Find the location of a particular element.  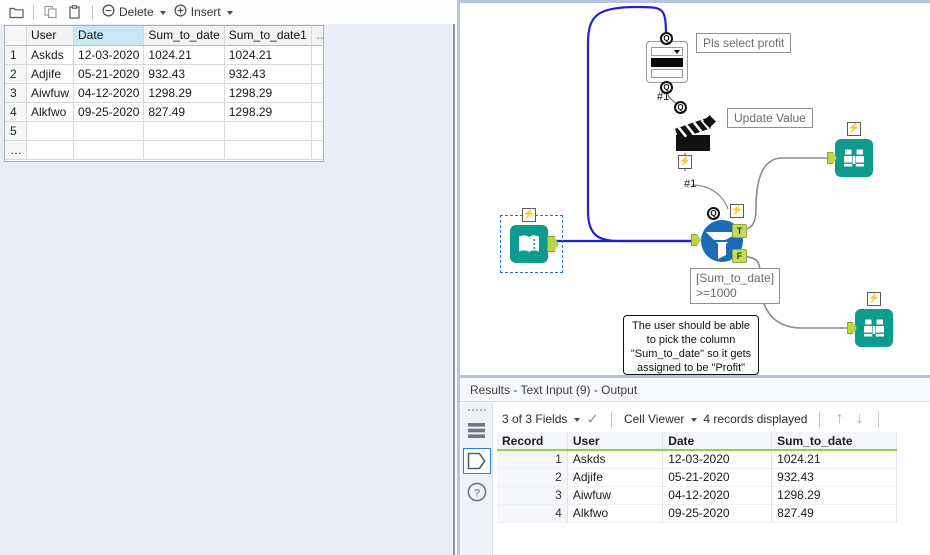

row-number: 5 is located at coordinates (16, 131).